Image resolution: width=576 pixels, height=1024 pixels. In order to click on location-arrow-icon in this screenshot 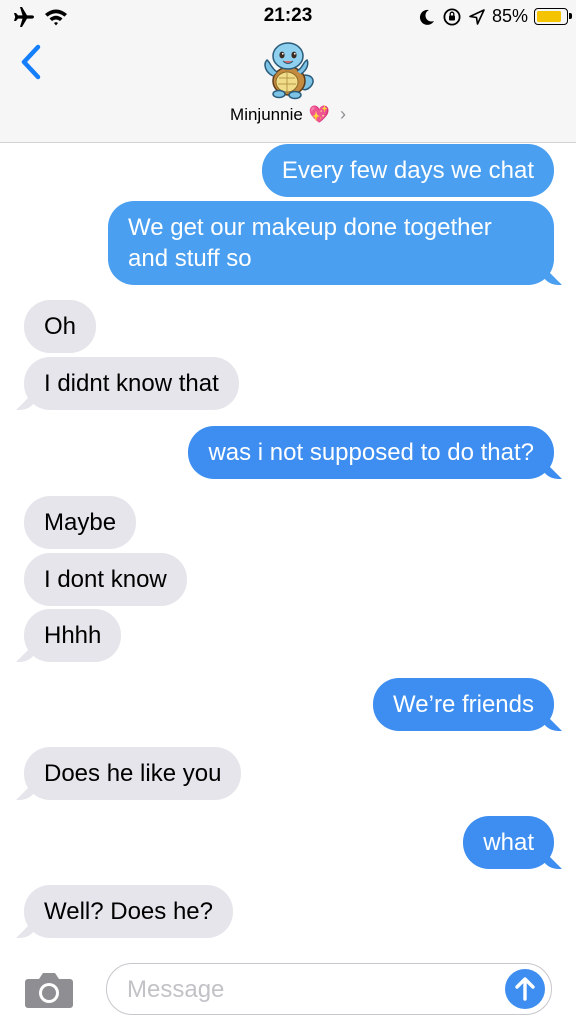, I will do `click(477, 16)`.